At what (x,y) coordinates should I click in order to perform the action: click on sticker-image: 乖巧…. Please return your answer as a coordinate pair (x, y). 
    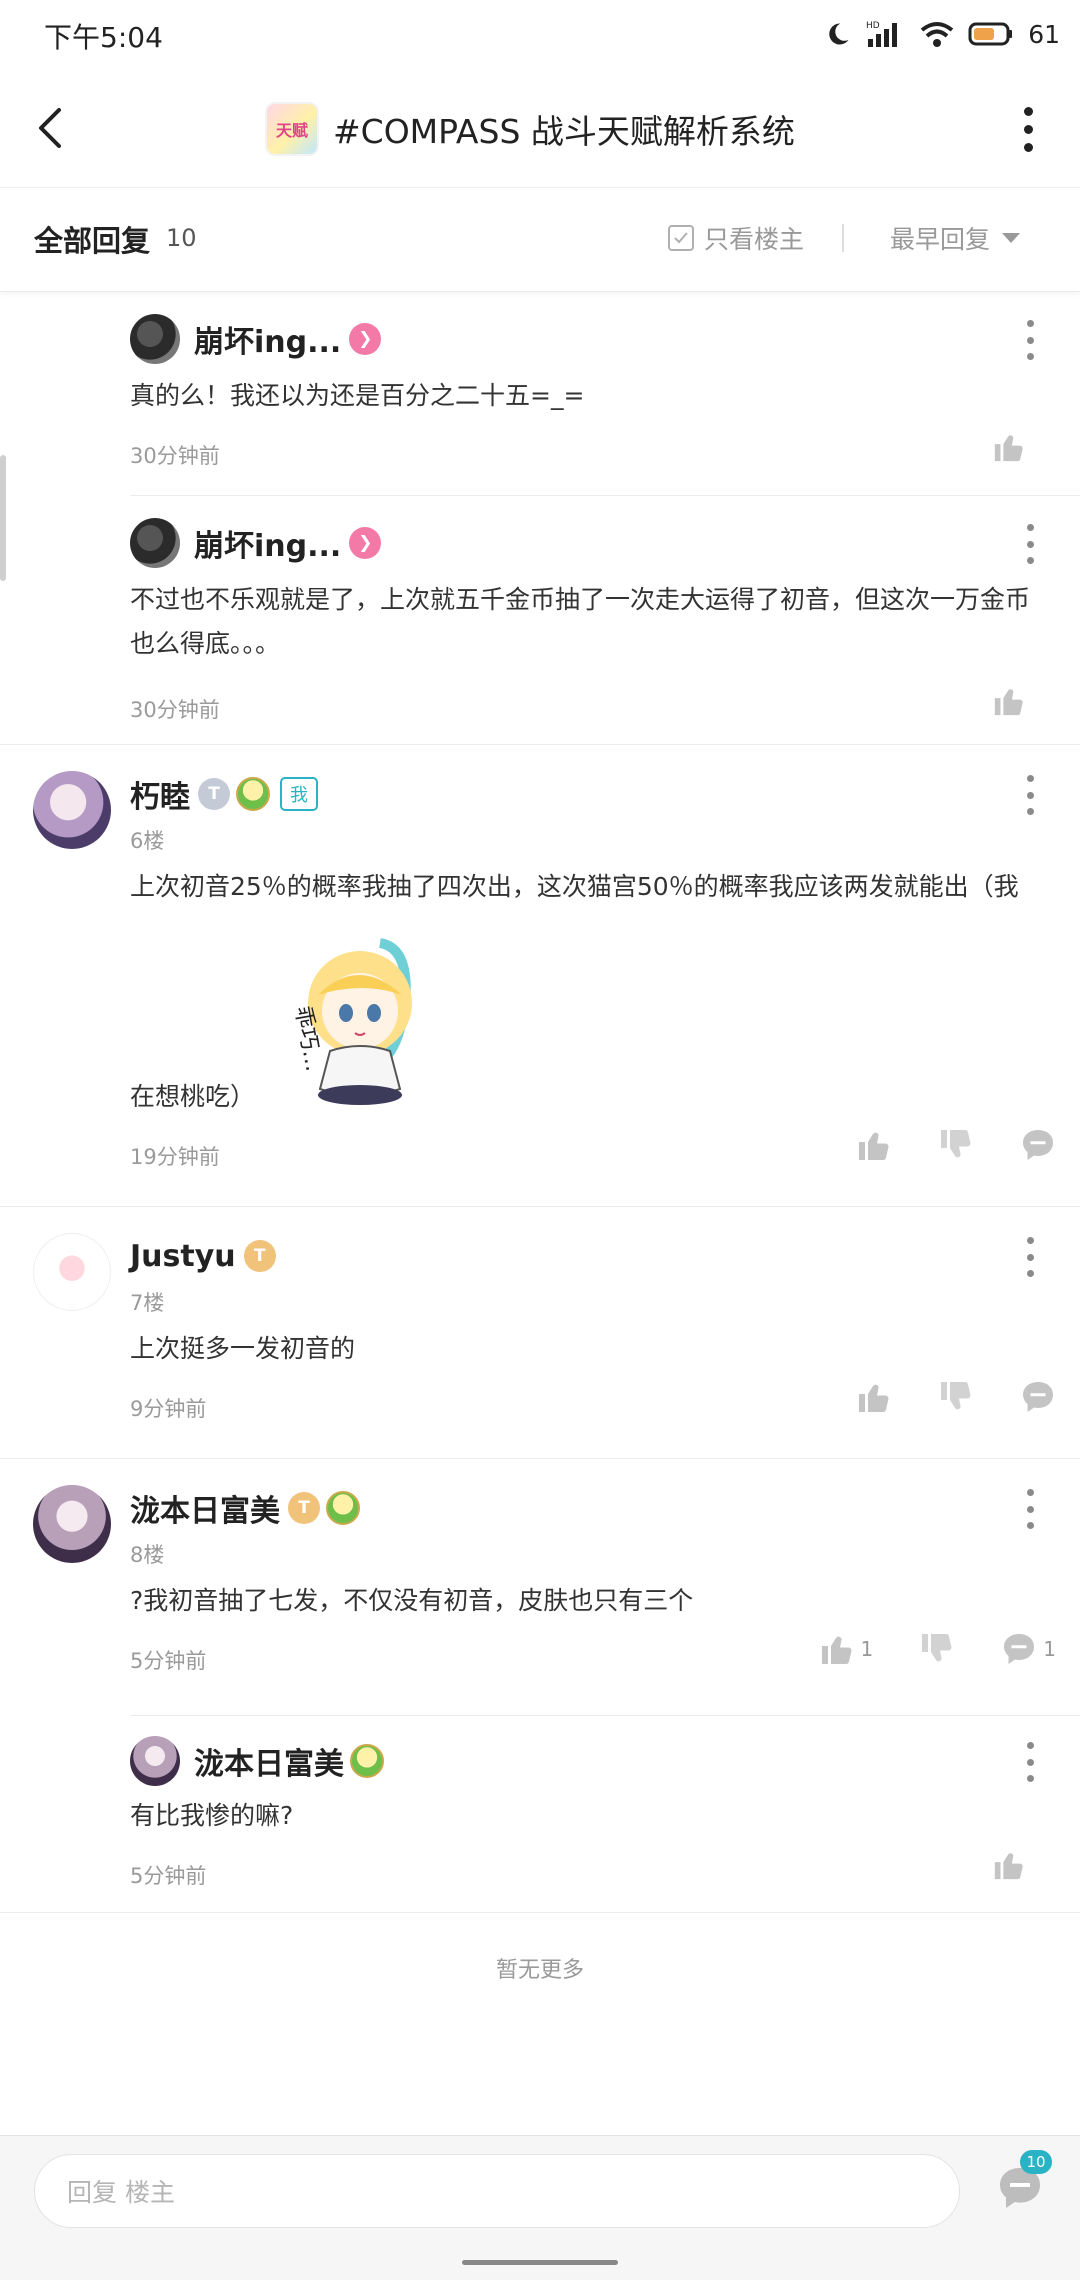
    Looking at the image, I should click on (351, 1021).